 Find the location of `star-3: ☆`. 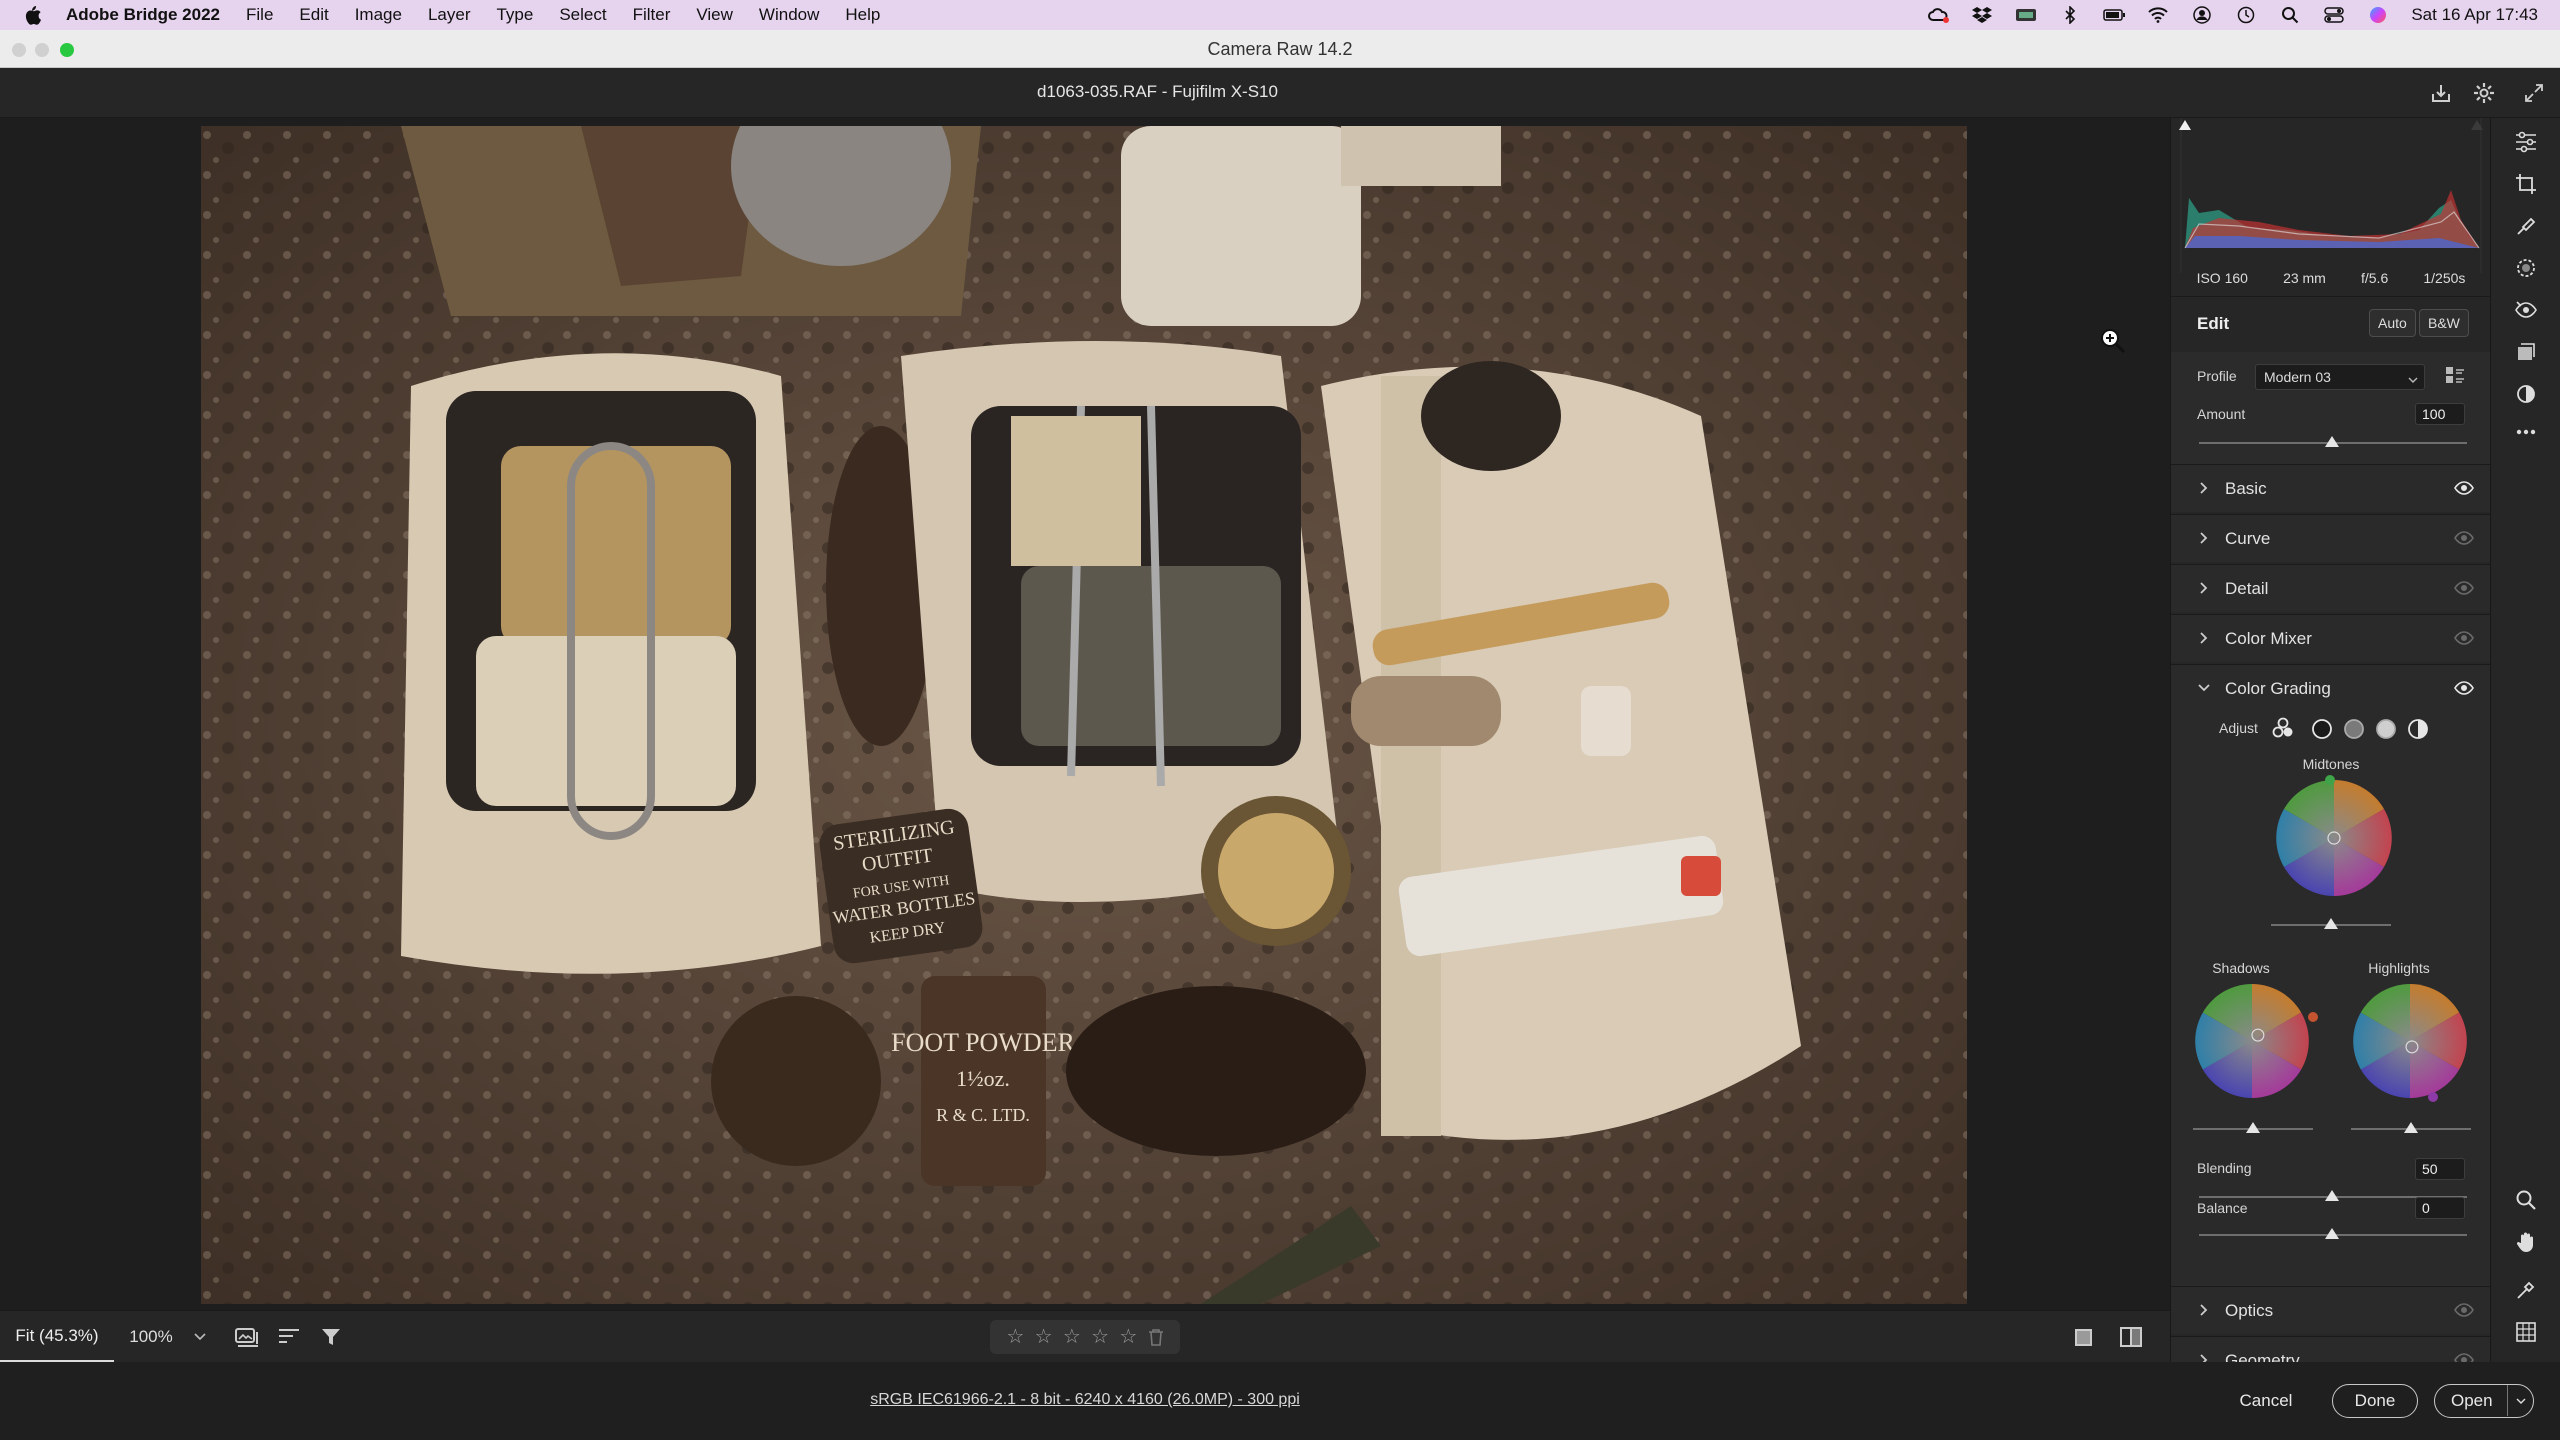

star-3: ☆ is located at coordinates (1072, 1337).